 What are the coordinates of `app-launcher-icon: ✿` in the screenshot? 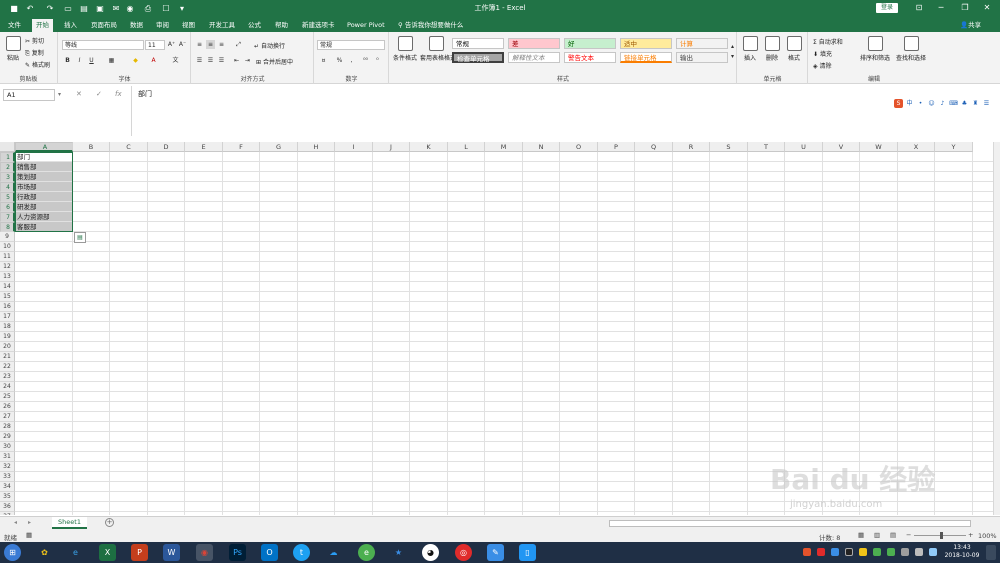 It's located at (44, 552).